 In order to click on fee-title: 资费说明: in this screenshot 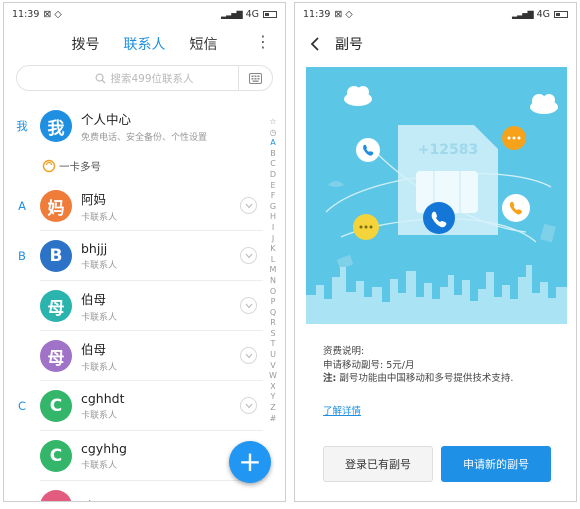, I will do `click(344, 351)`.